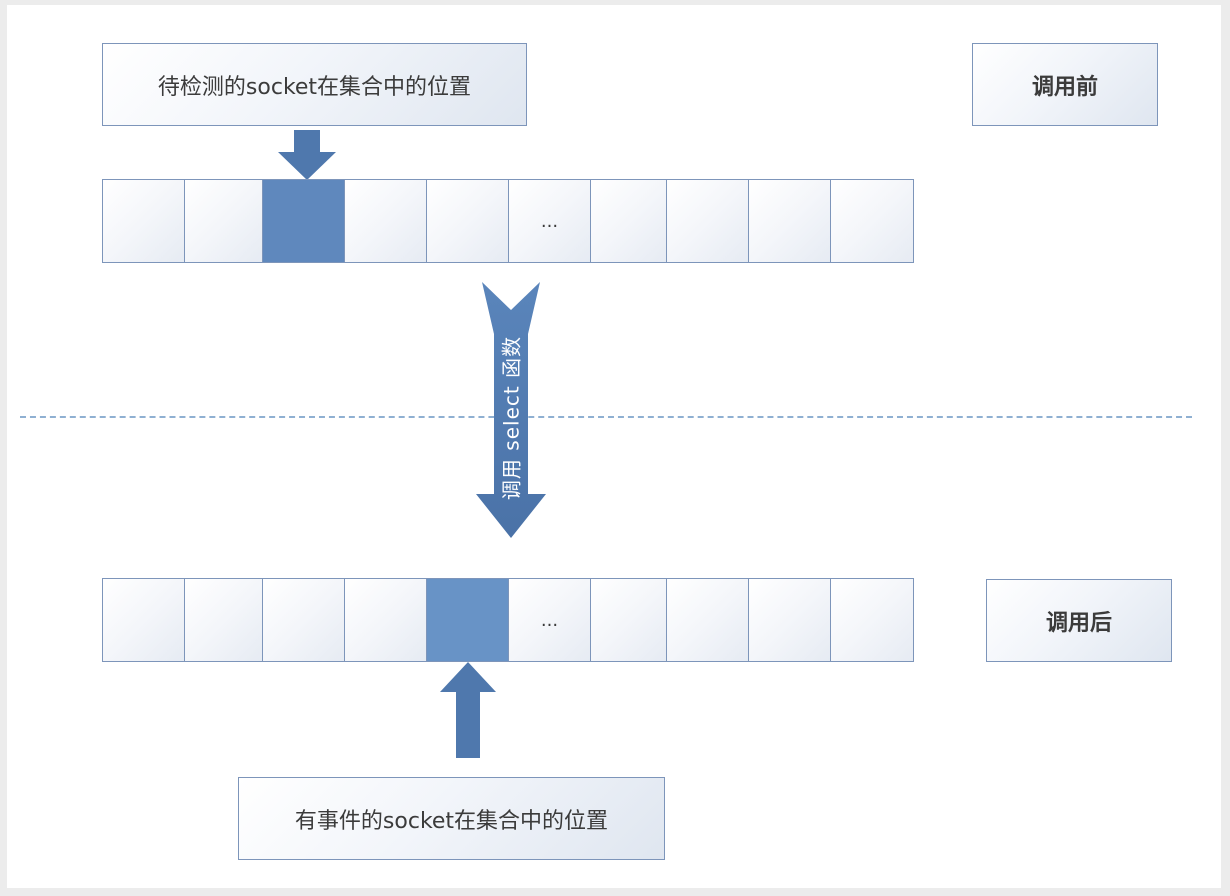  Describe the element at coordinates (314, 87) in the screenshot. I see `top-label-text: 待检测的socket在集合中的位置` at that location.